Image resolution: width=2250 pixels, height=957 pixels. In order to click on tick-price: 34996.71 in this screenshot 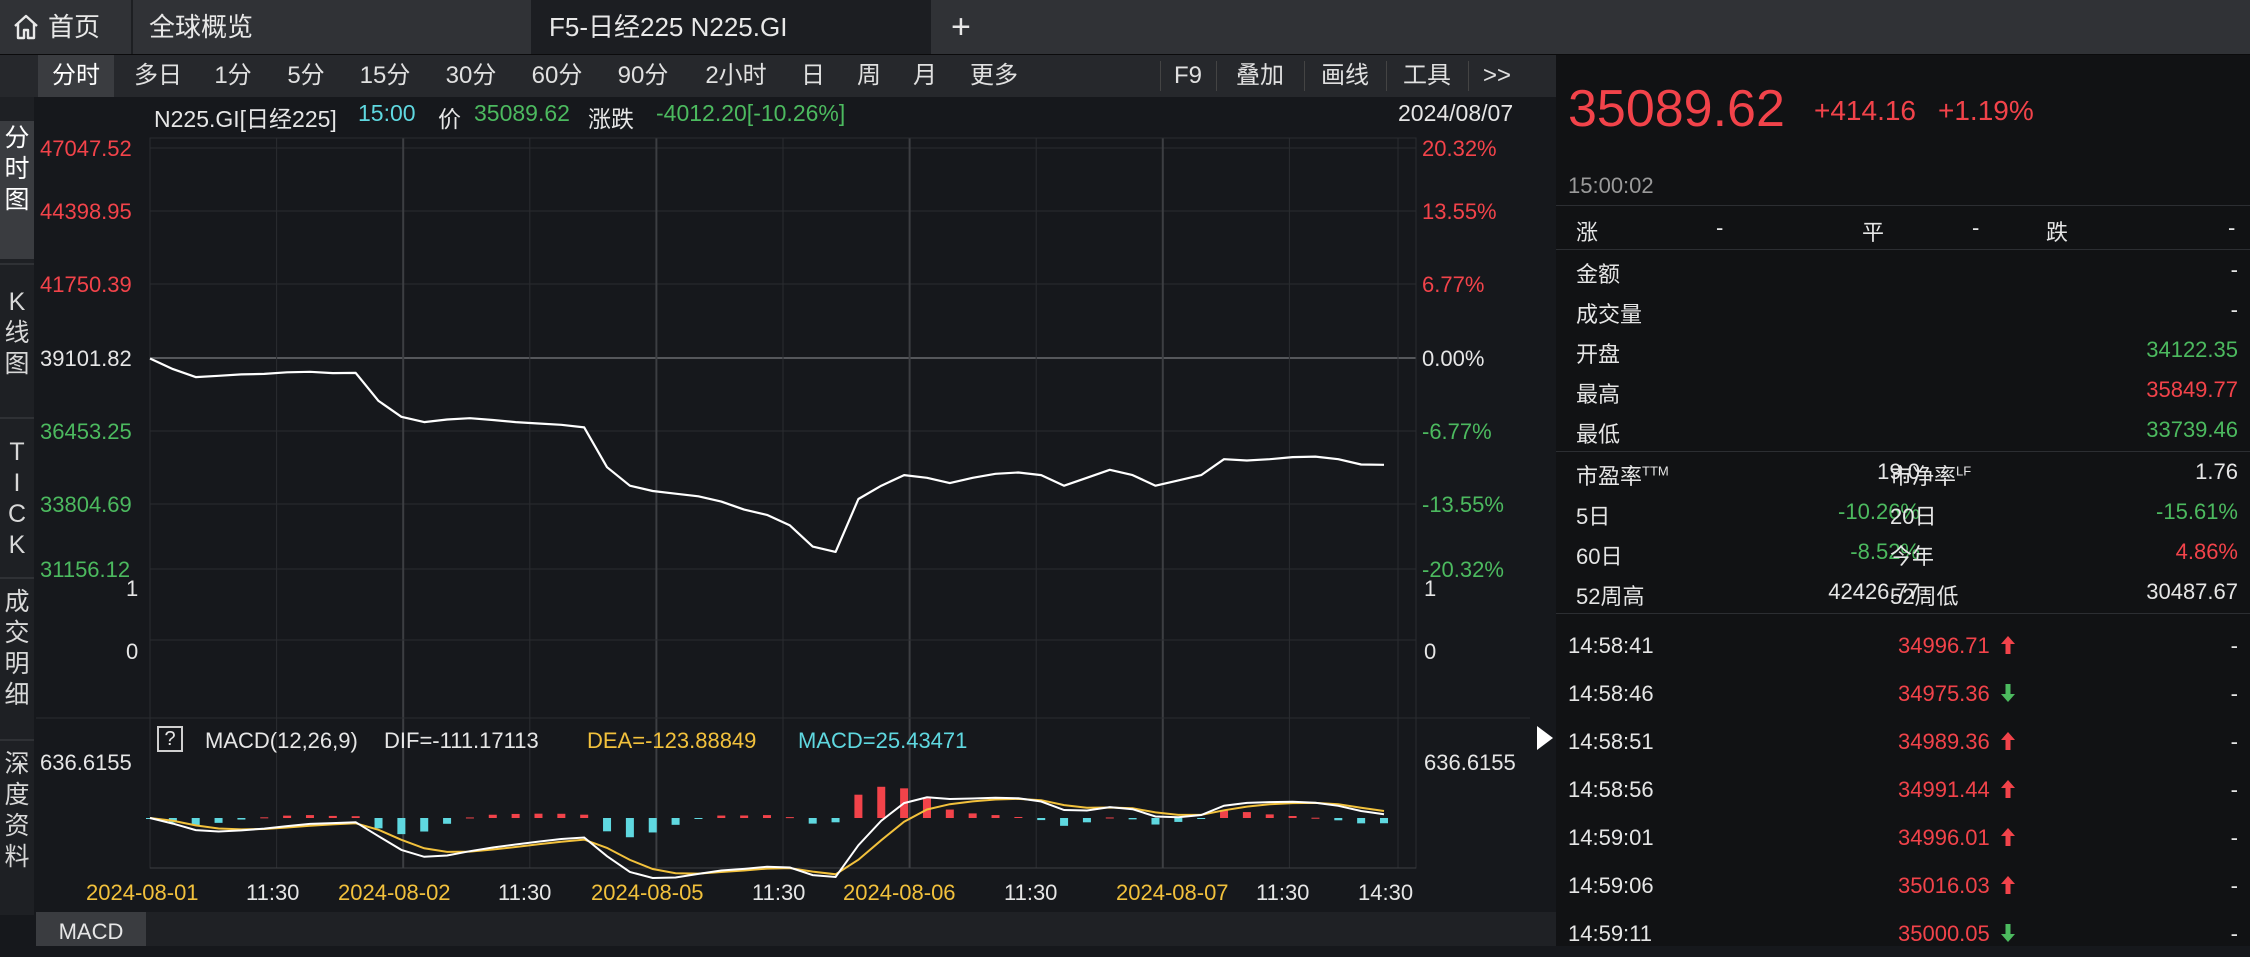, I will do `click(1944, 645)`.